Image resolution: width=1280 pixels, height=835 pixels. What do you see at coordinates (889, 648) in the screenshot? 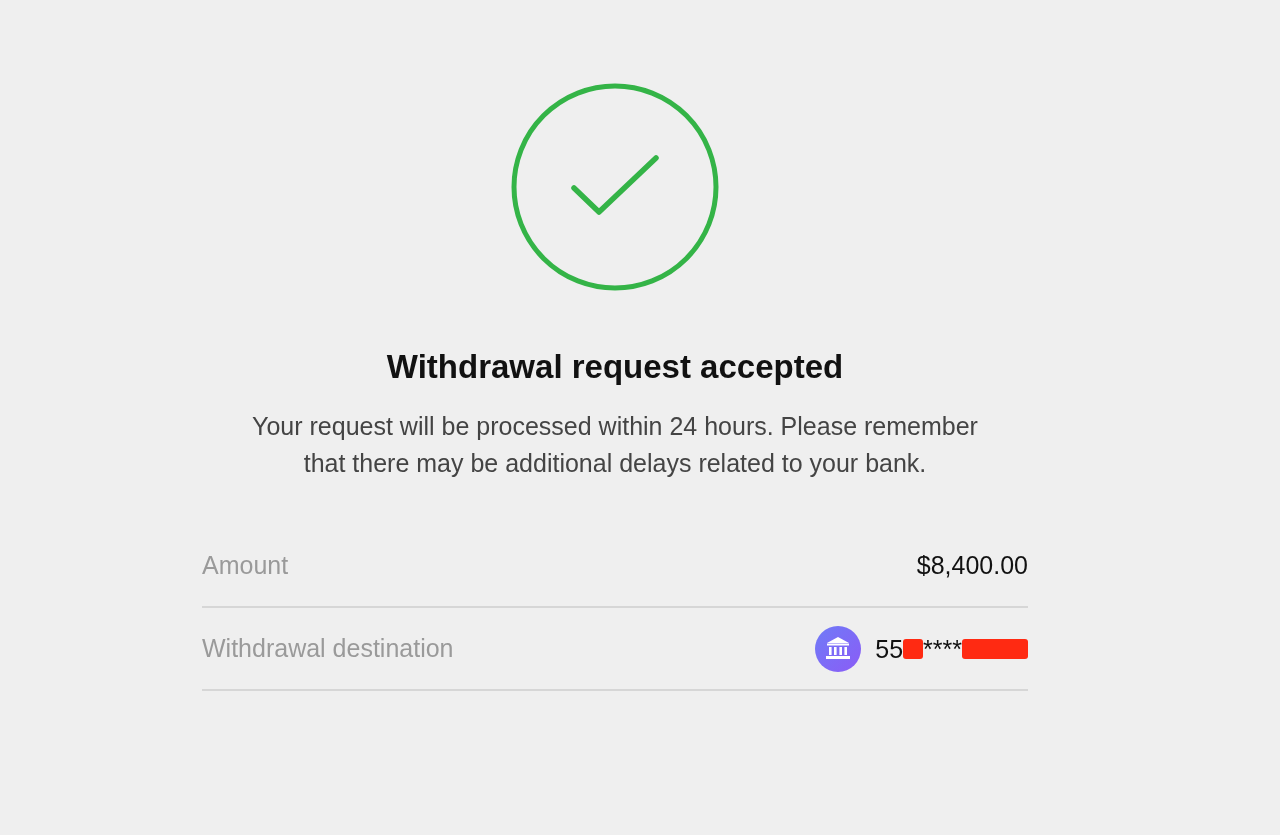
I see `account-number: 55` at bounding box center [889, 648].